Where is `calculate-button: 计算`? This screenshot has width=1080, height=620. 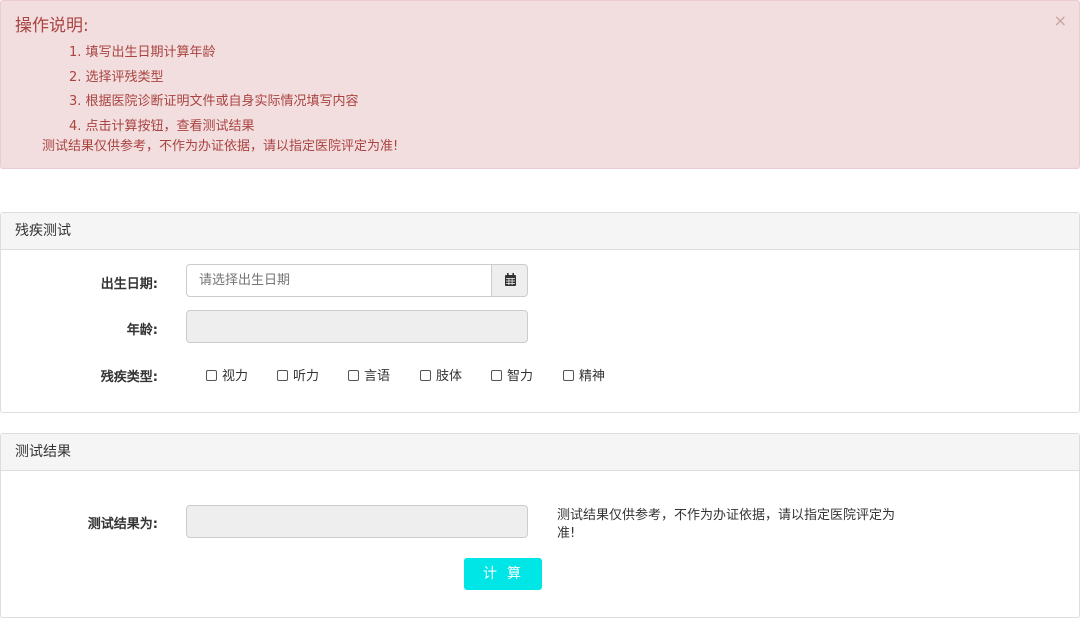 calculate-button: 计算 is located at coordinates (503, 574).